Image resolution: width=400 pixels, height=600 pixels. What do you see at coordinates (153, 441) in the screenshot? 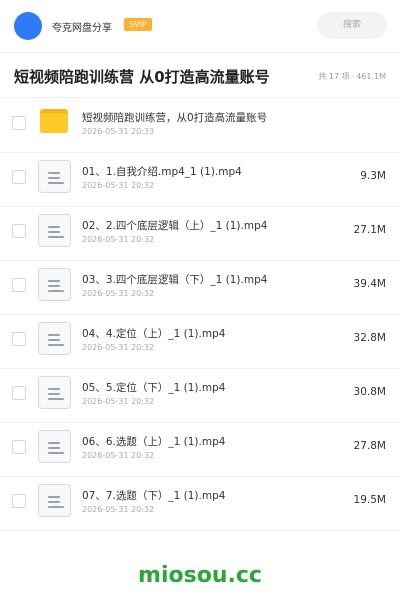
I see `file-name: 06、6.选题（上）_1 (1).mp4` at bounding box center [153, 441].